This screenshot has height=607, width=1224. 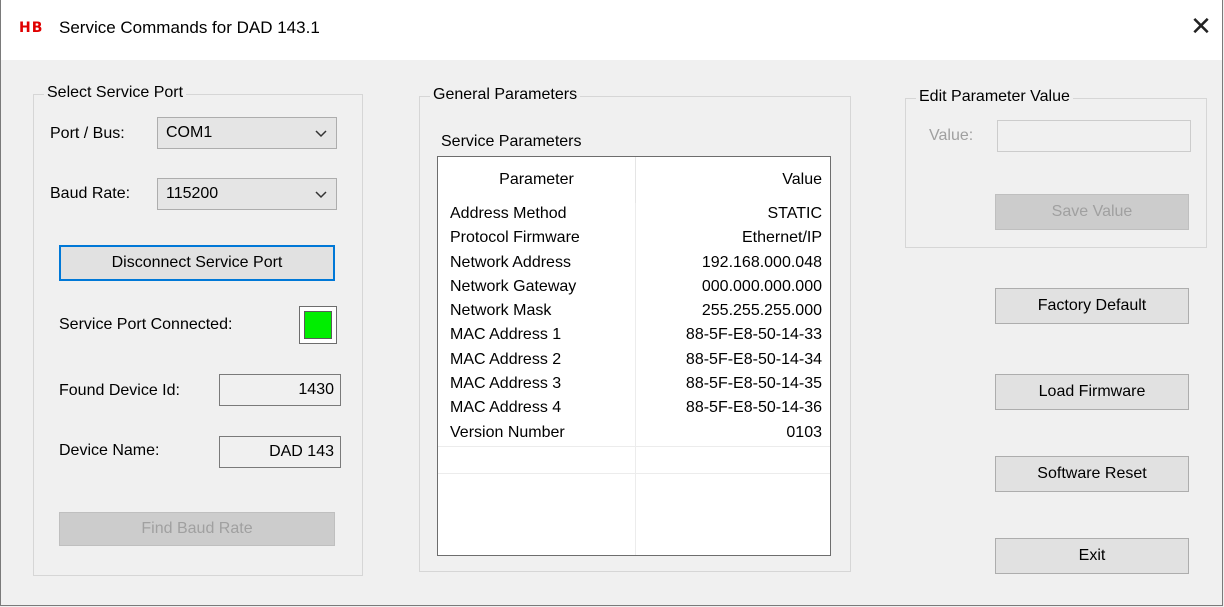 What do you see at coordinates (1092, 306) in the screenshot?
I see `factory-default-button: Factory Default` at bounding box center [1092, 306].